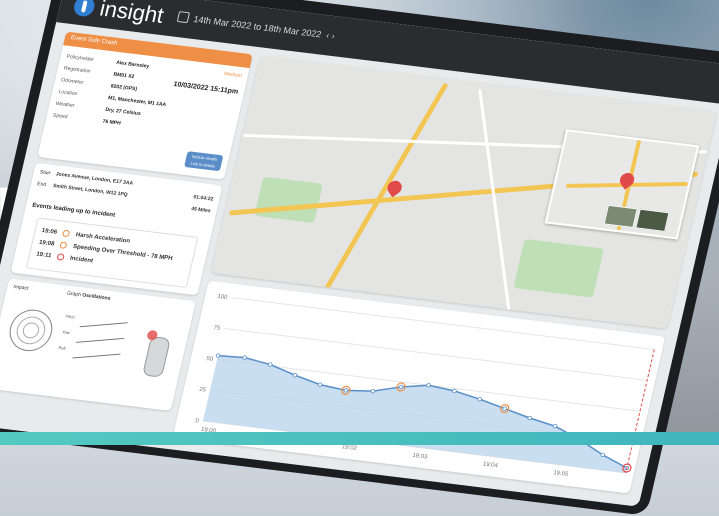  I want to click on start-label: Start, so click(45, 173).